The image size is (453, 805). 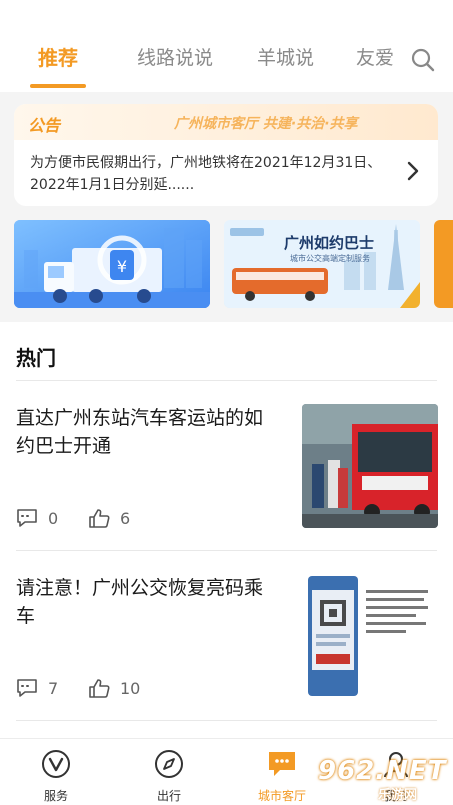 I want to click on like-stat: 10, so click(x=114, y=688).